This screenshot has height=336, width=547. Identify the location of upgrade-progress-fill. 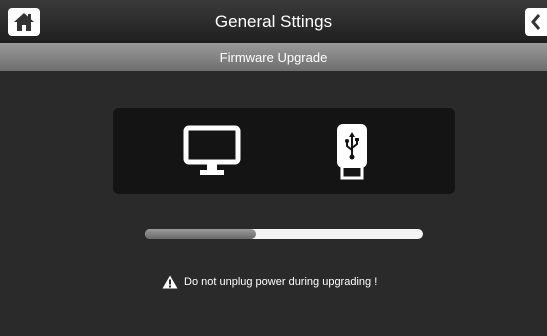
(201, 234).